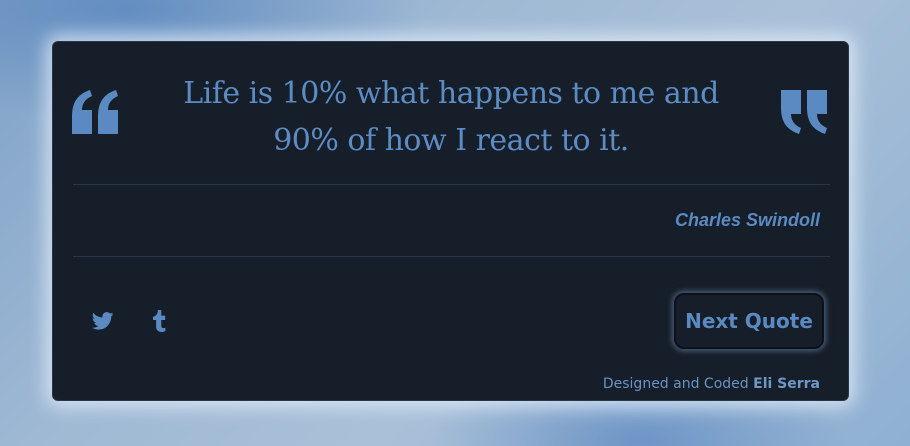 The width and height of the screenshot is (910, 446). What do you see at coordinates (749, 321) in the screenshot?
I see `next-quote-button: Next Quote` at bounding box center [749, 321].